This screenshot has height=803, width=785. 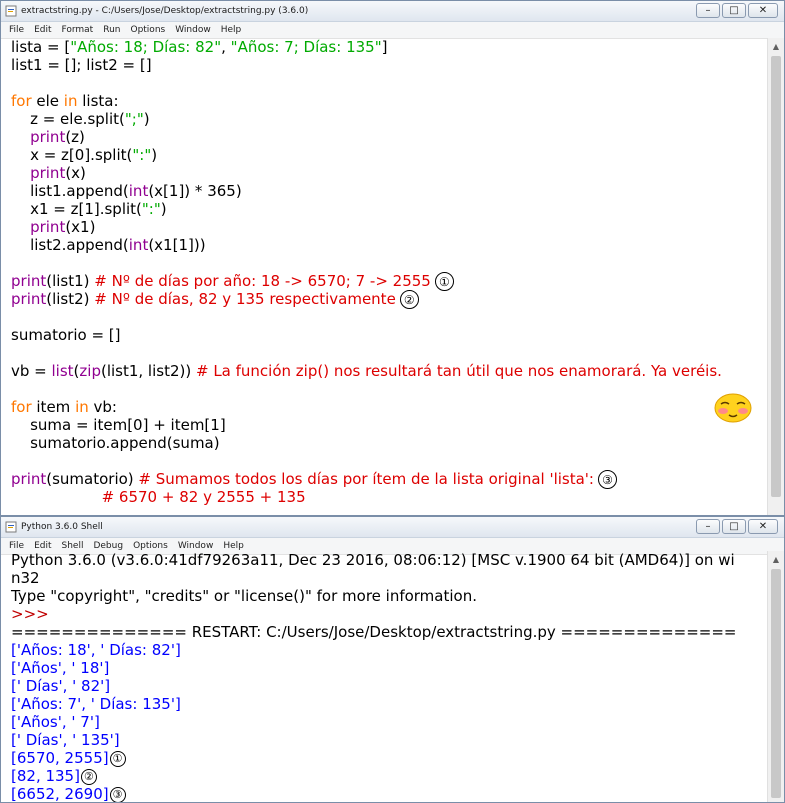 I want to click on shell-line: >>>, so click(x=389, y=614).